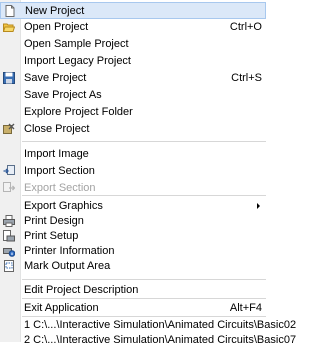 This screenshot has width=320, height=348. What do you see at coordinates (9, 187) in the screenshot?
I see `export-section-icon` at bounding box center [9, 187].